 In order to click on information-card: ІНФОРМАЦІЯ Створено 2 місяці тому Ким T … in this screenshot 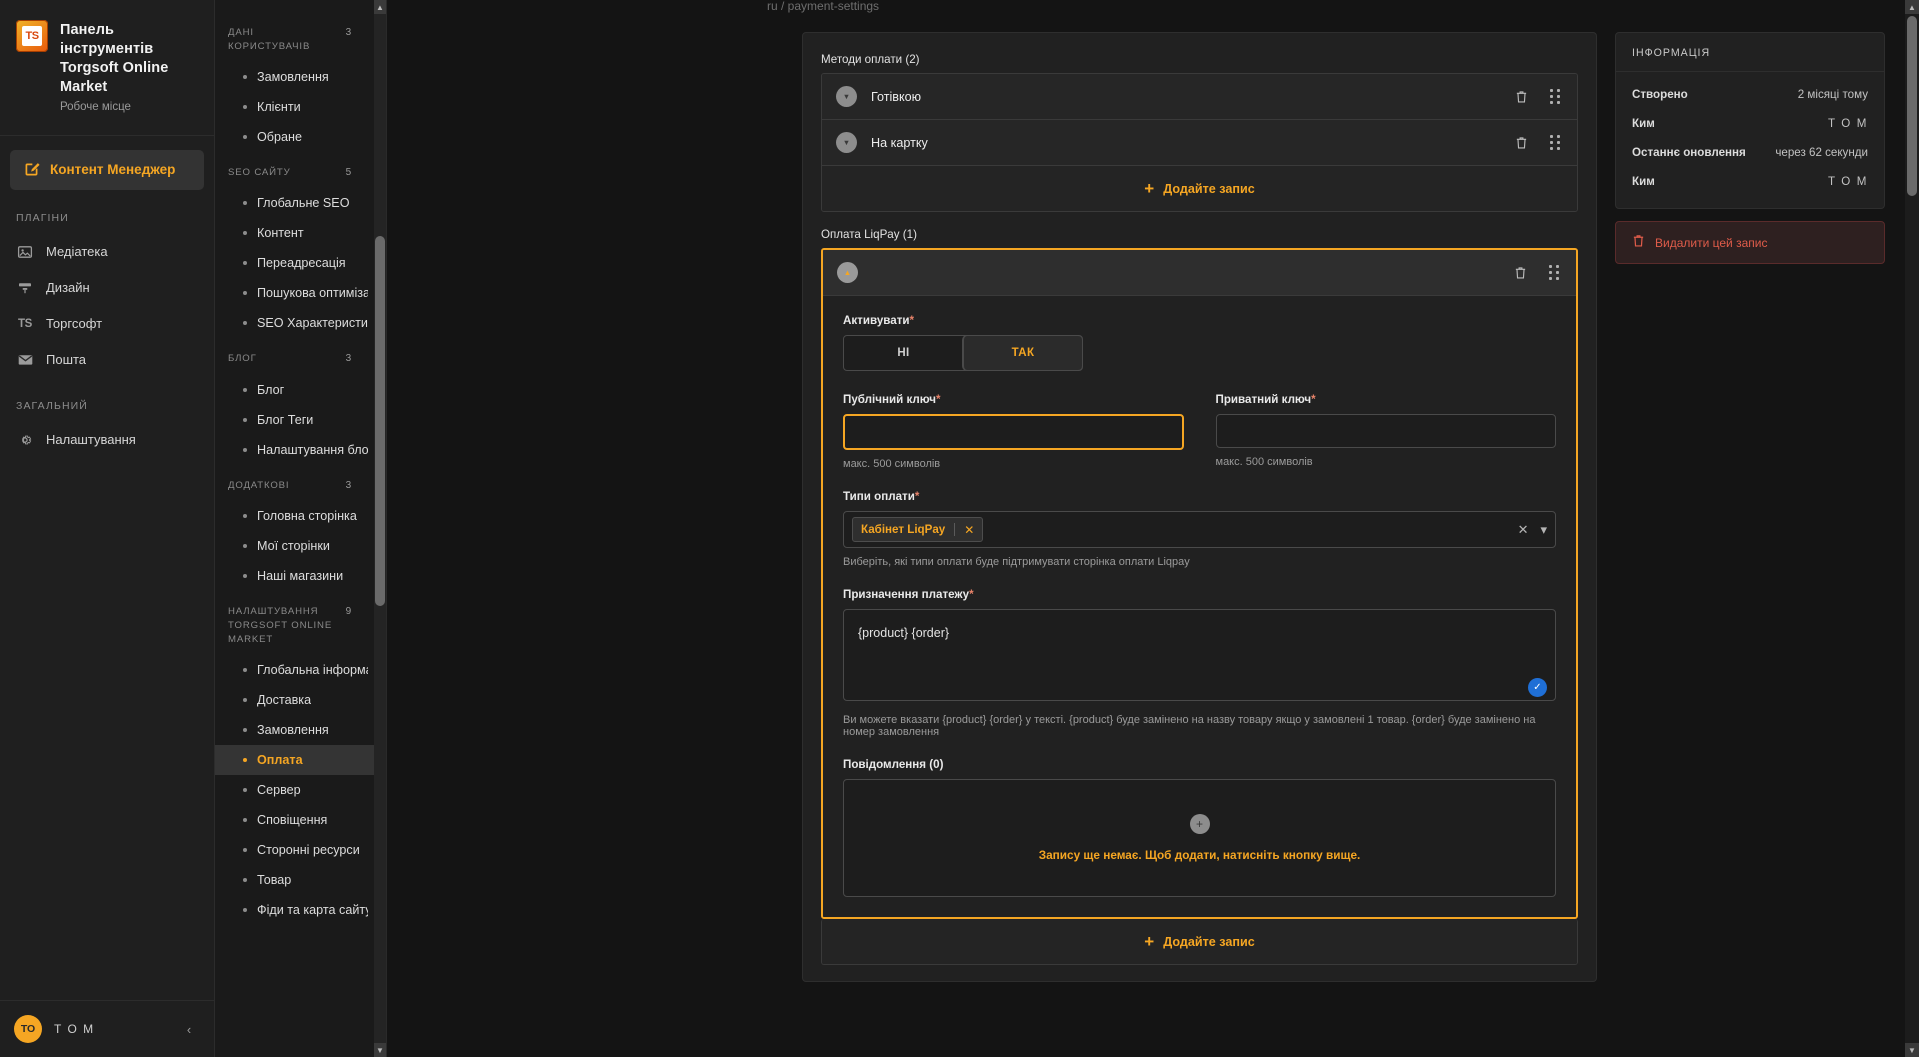, I will do `click(1750, 120)`.